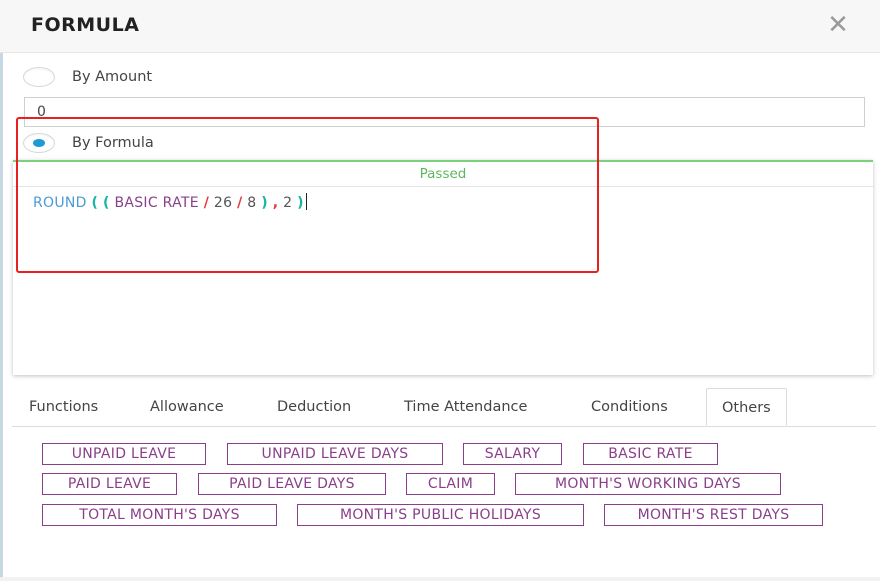 This screenshot has height=581, width=880. Describe the element at coordinates (629, 407) in the screenshot. I see `tab-conditions: Conditions` at that location.